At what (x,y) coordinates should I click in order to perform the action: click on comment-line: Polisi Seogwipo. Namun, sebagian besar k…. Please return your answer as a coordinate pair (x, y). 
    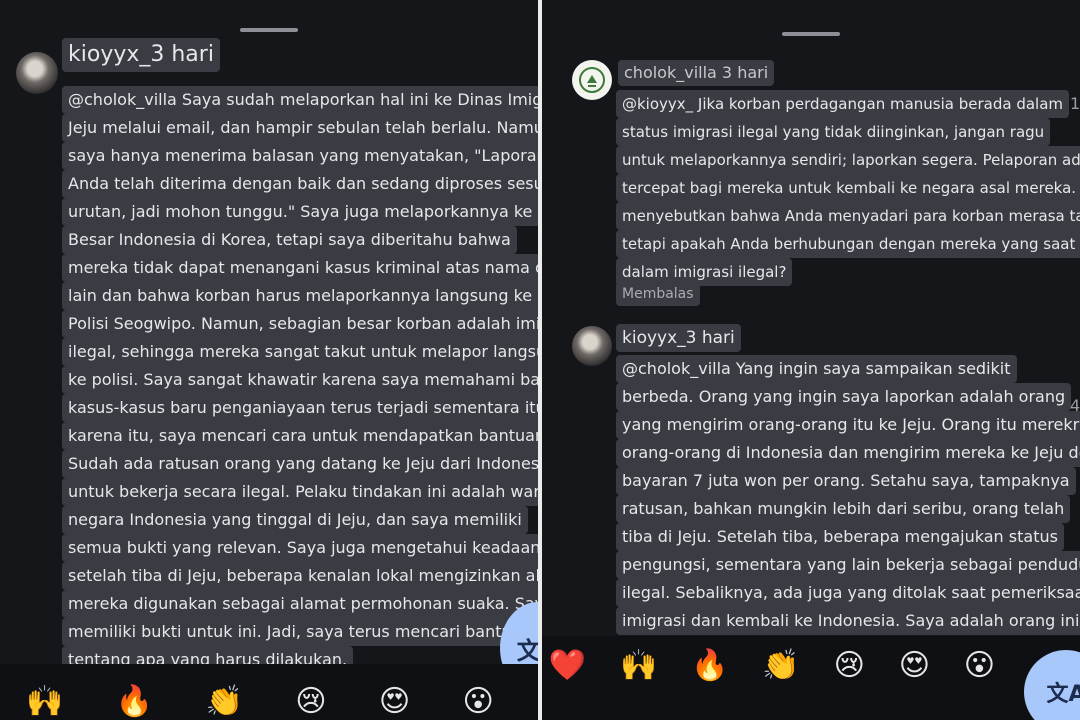
    Looking at the image, I should click on (300, 324).